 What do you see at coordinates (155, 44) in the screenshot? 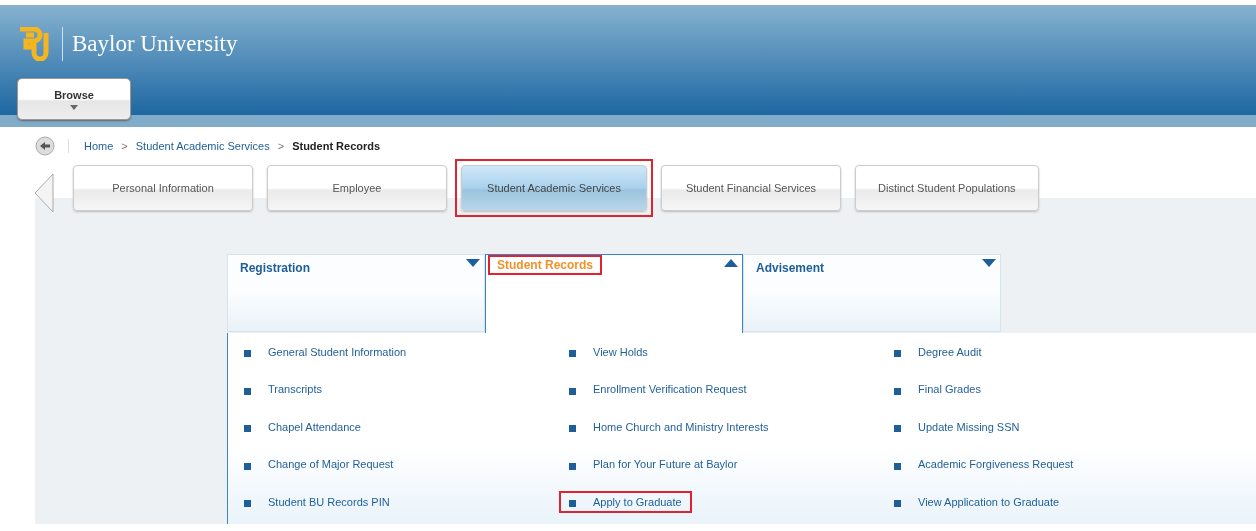
I see `logo-text: Baylor University` at bounding box center [155, 44].